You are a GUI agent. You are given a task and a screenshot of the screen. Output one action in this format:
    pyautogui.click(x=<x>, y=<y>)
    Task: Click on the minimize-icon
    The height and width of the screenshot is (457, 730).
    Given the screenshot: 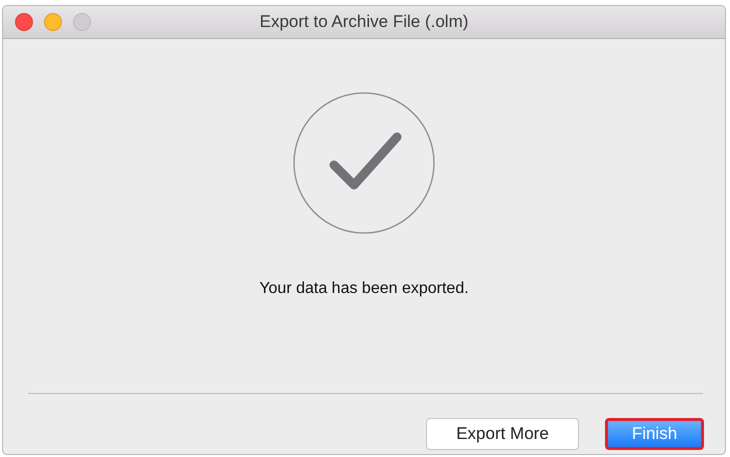 What is the action you would take?
    pyautogui.click(x=53, y=22)
    